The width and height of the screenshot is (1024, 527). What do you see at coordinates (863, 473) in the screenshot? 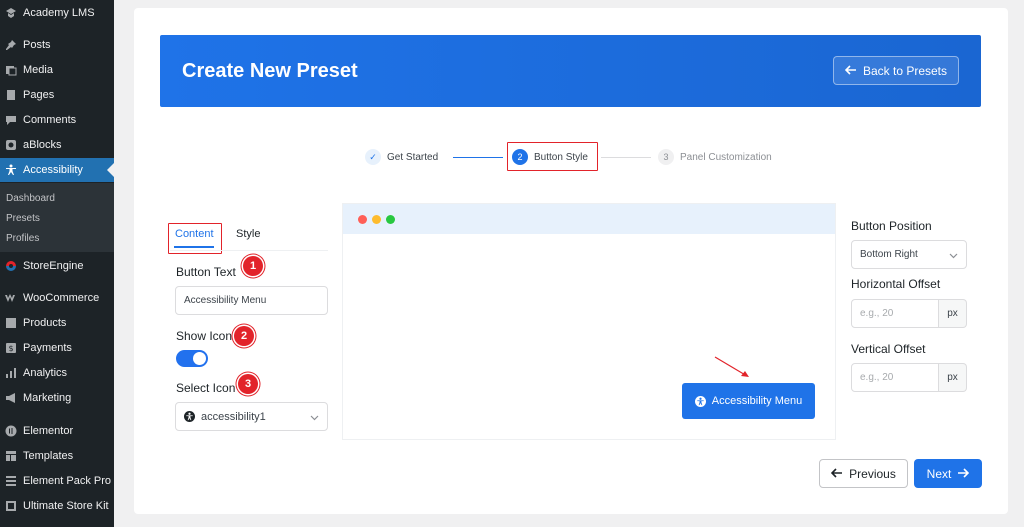
I see `previous-button: Previous` at bounding box center [863, 473].